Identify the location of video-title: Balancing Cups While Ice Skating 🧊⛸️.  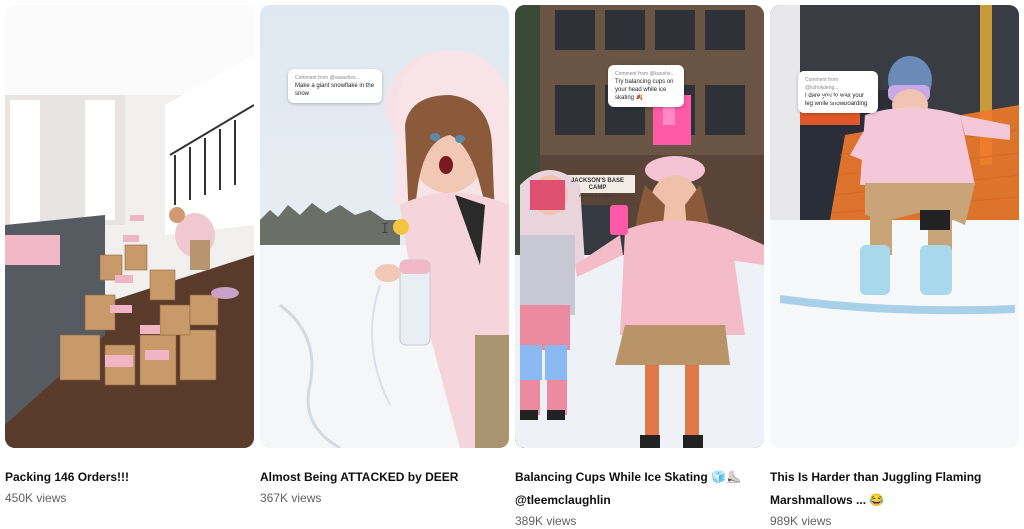
(637, 477).